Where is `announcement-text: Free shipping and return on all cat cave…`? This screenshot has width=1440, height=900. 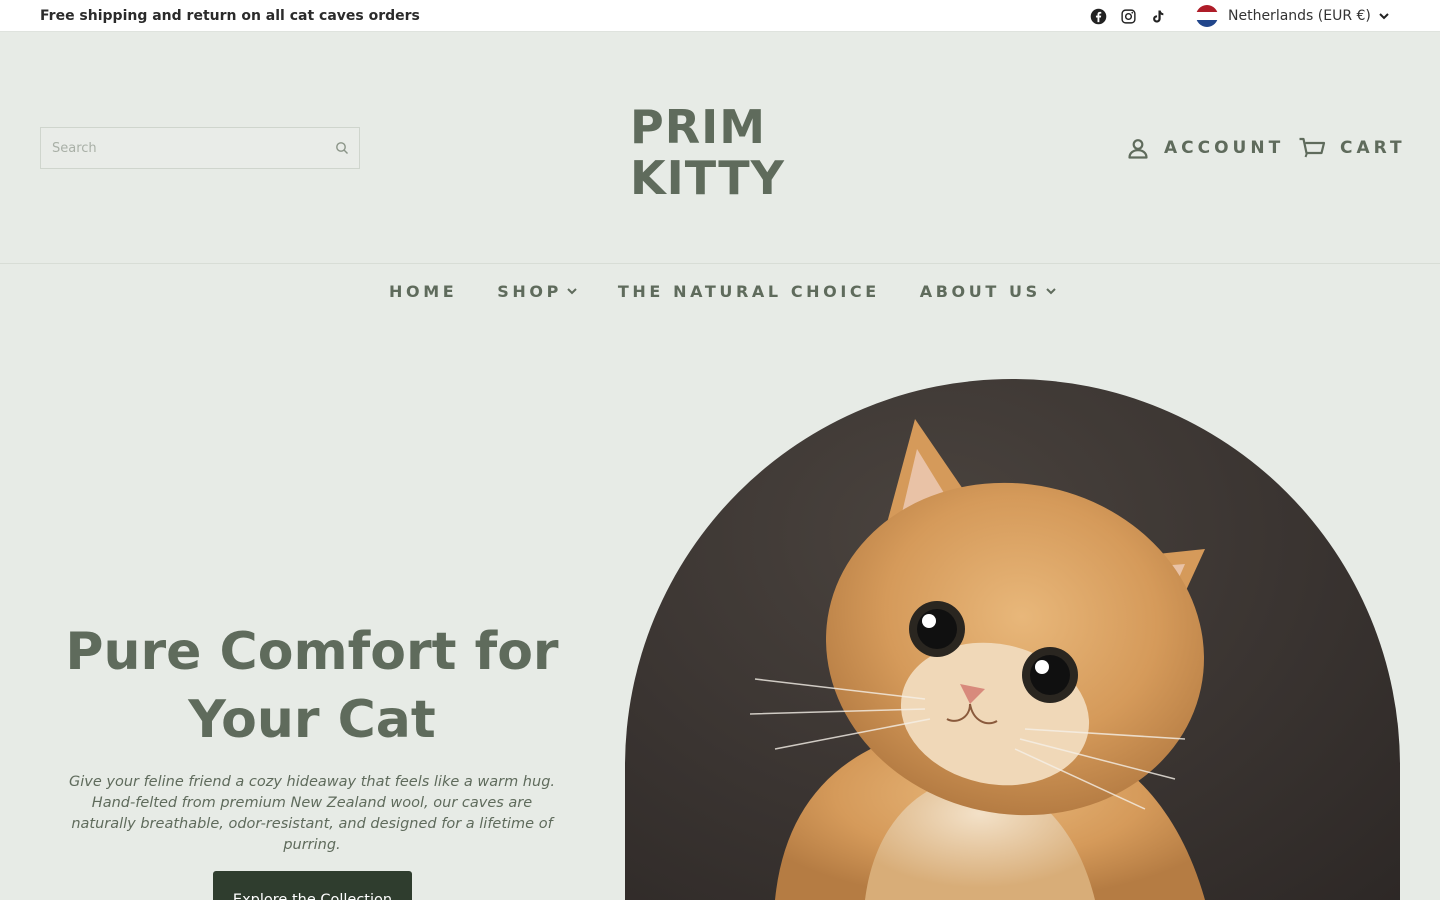
announcement-text: Free shipping and return on all cat cave… is located at coordinates (230, 16).